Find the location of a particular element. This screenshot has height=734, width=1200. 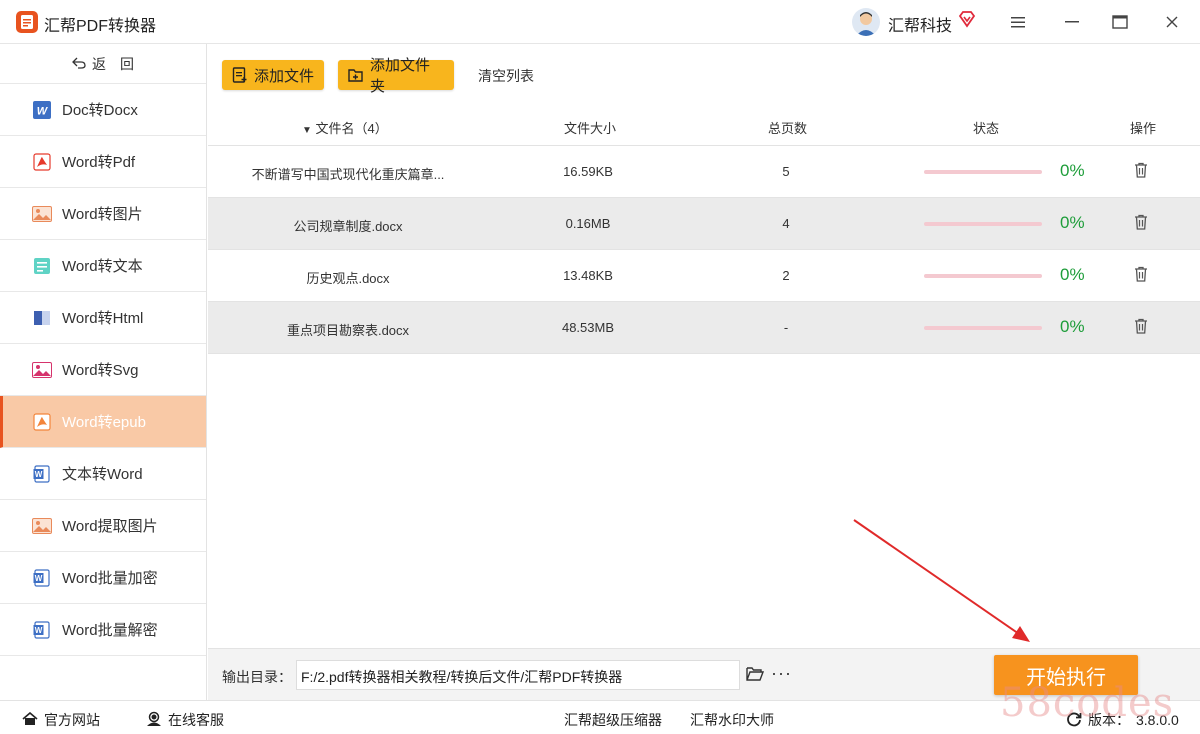

sidebar-item-word-extract-image: Word提取图片 is located at coordinates (103, 526).